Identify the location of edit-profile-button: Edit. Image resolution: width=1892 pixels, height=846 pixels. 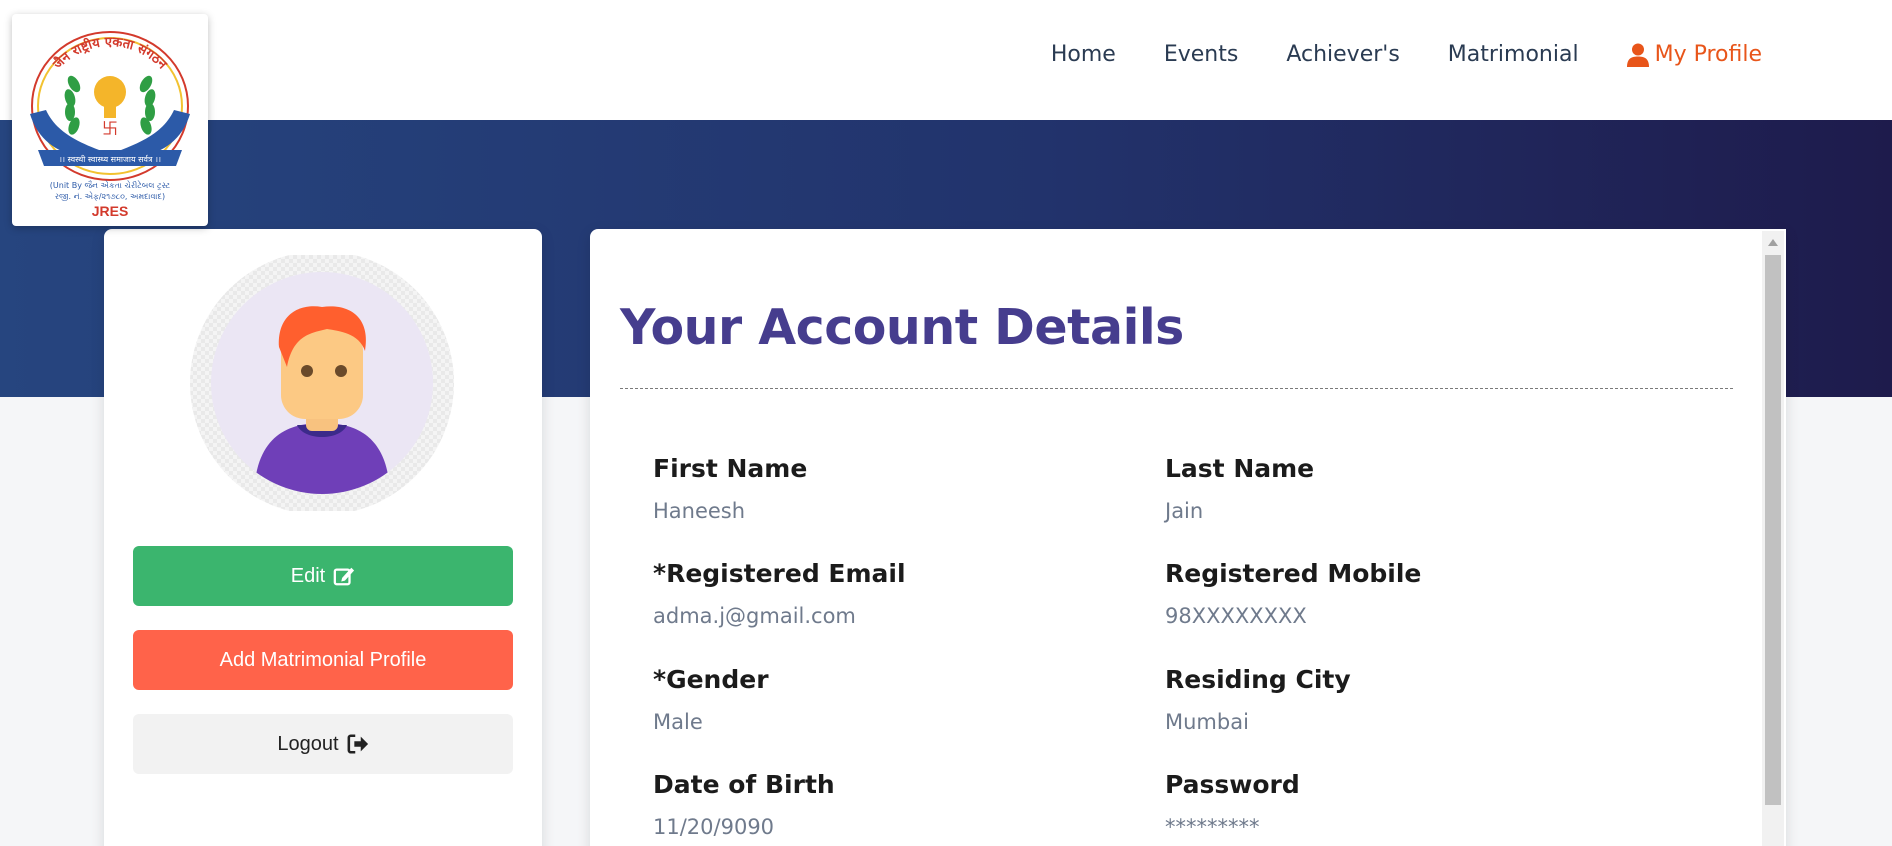
(323, 576).